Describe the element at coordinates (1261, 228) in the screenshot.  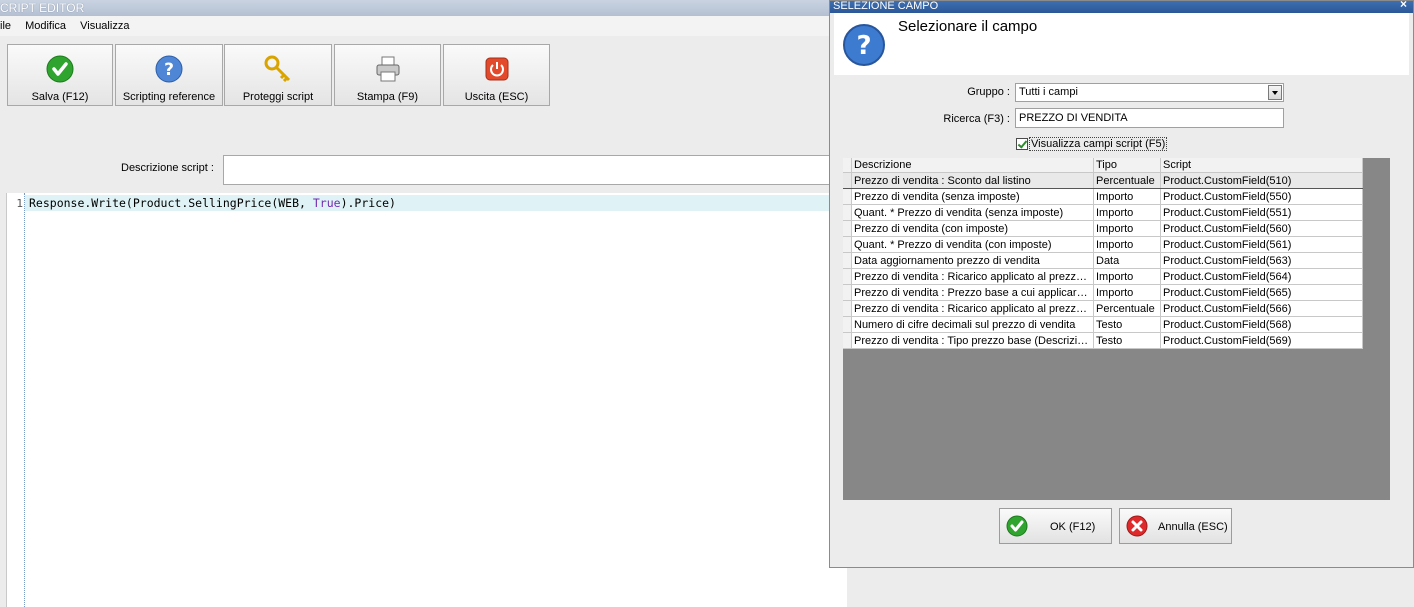
I see `cell-script: Product.CustomField(560)` at that location.